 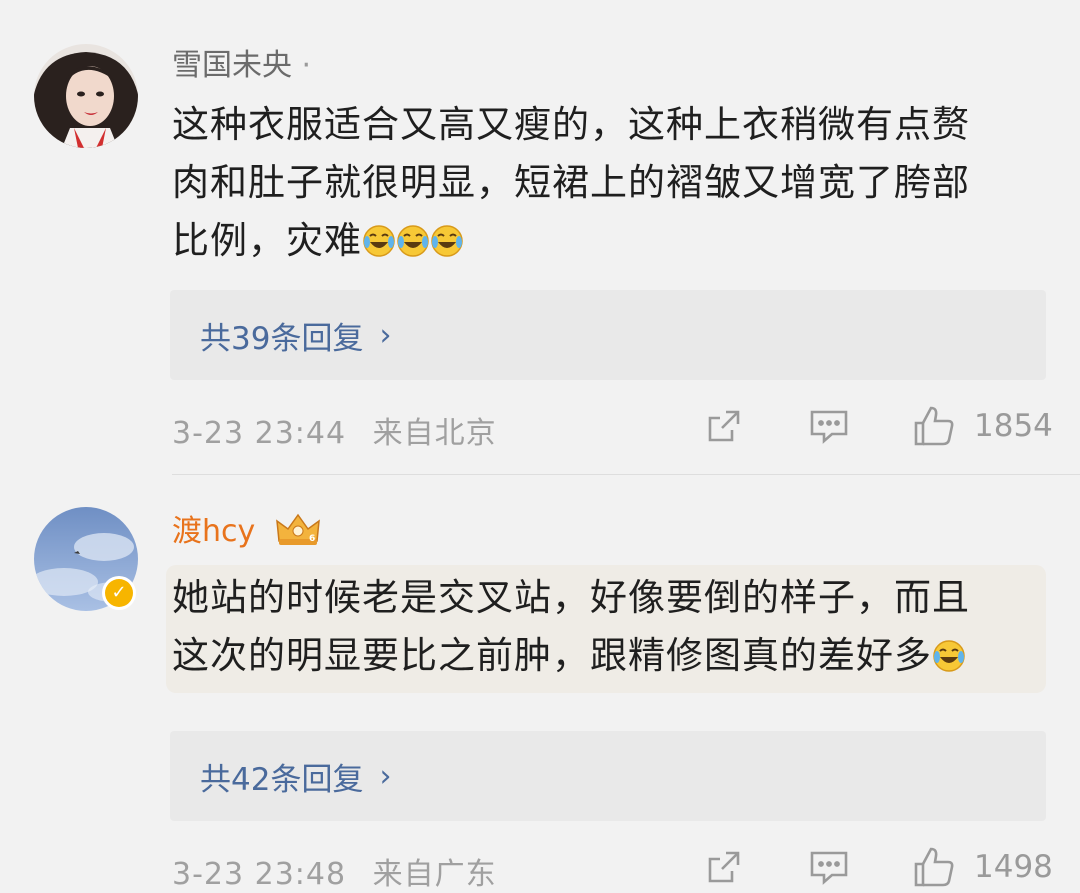 What do you see at coordinates (312, 539) in the screenshot?
I see `svg-text: 6` at bounding box center [312, 539].